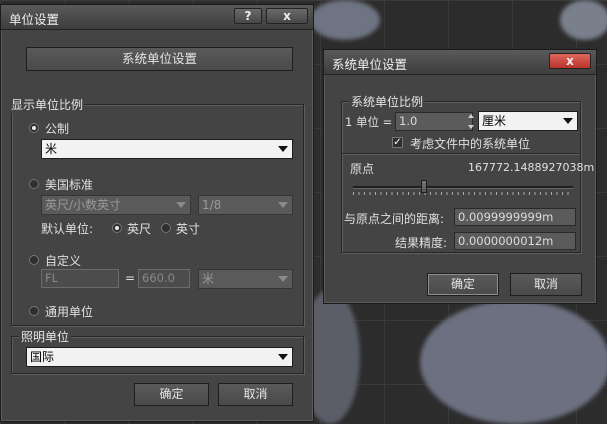 The width and height of the screenshot is (607, 424). What do you see at coordinates (83, 205) in the screenshot?
I see `us-standard-unit-value: 英尺/小数英寸` at bounding box center [83, 205].